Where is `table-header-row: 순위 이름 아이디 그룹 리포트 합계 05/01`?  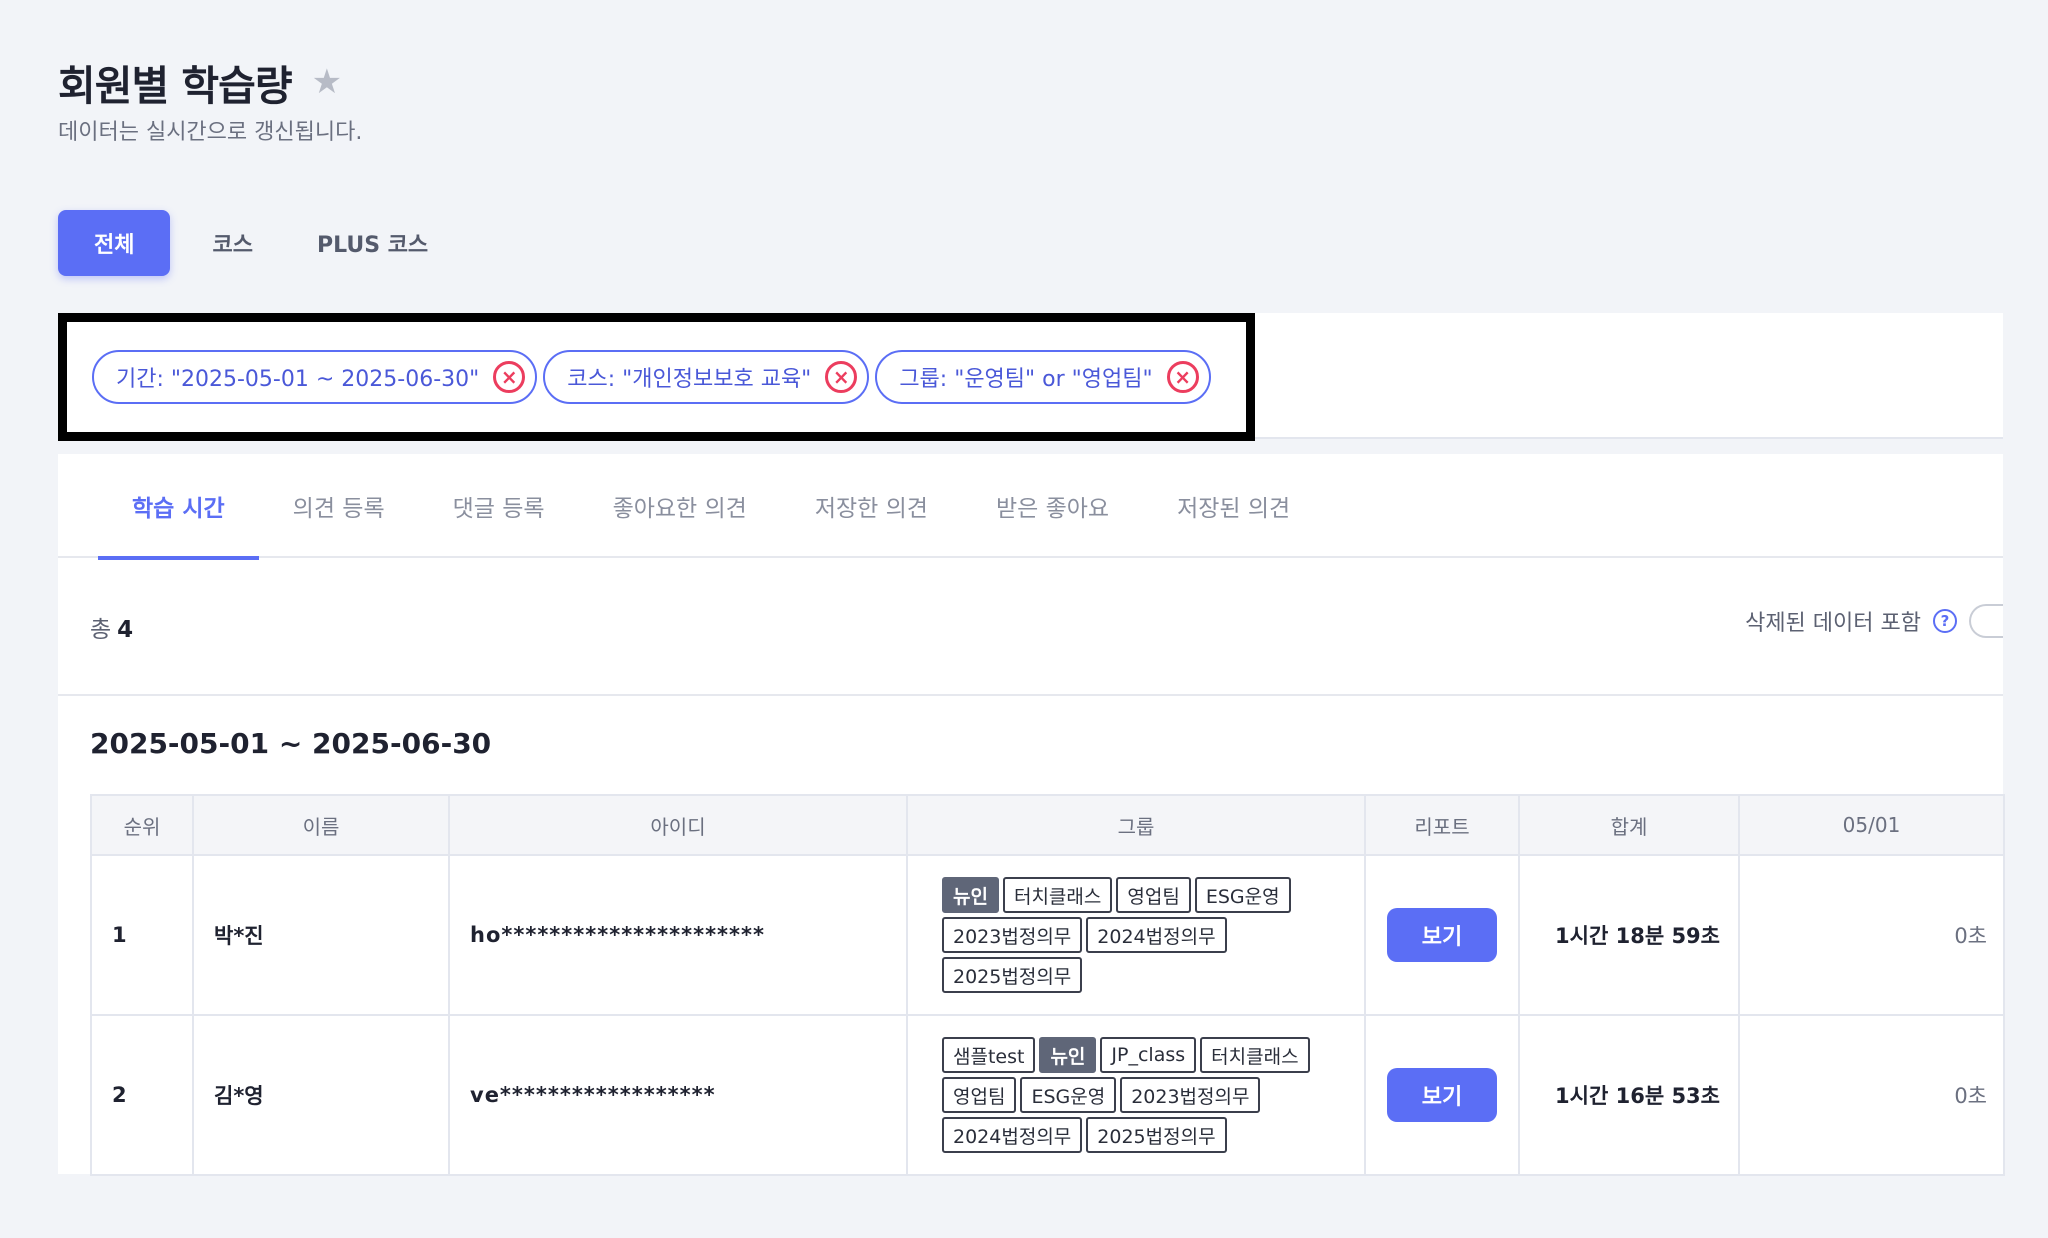
table-header-row: 순위 이름 아이디 그룹 리포트 합계 05/01 is located at coordinates (1047, 825).